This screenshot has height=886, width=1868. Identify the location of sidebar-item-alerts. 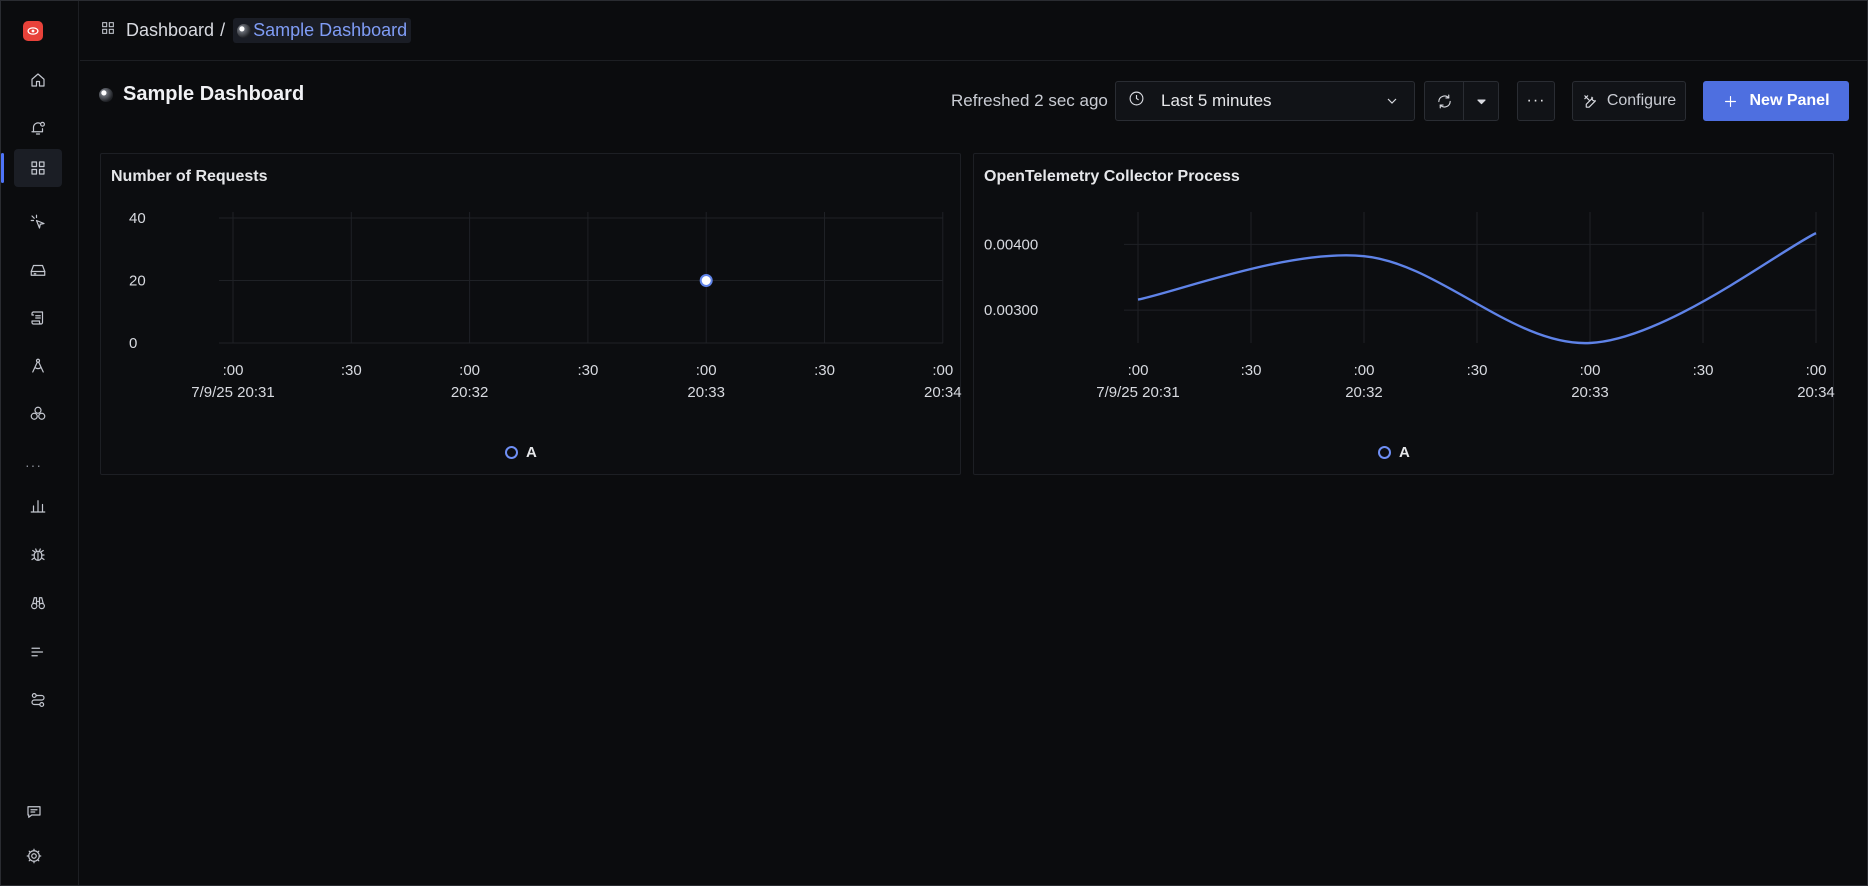
(38, 128).